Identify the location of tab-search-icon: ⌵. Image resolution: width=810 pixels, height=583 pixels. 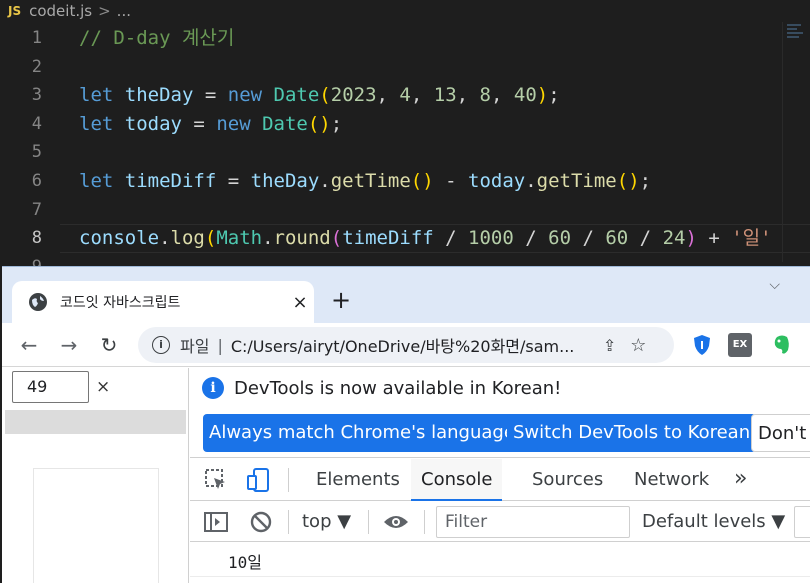
(774, 285).